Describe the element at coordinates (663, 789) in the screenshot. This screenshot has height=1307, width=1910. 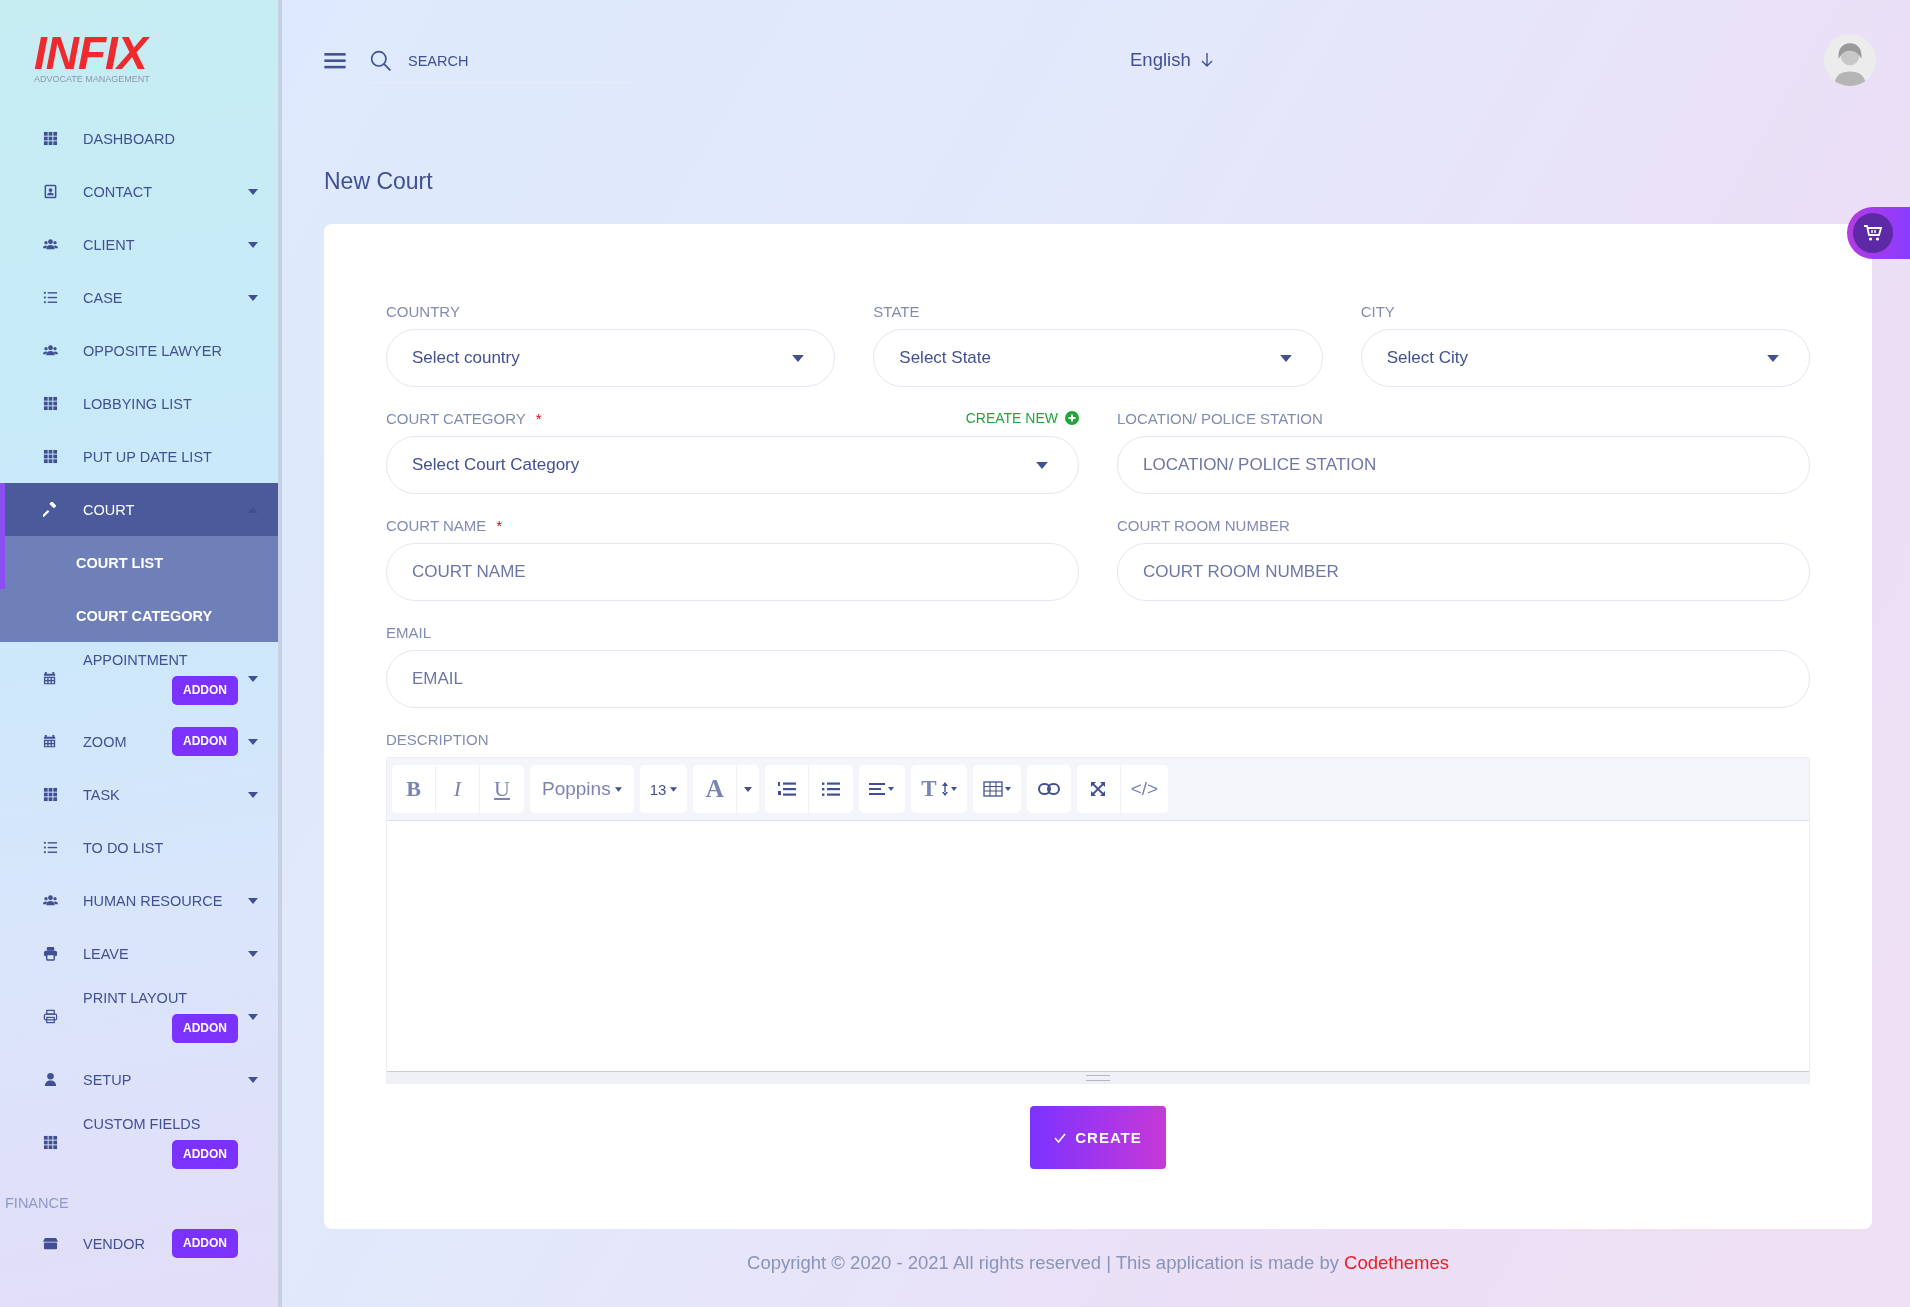
I see `font-size-dropdown: 13` at that location.